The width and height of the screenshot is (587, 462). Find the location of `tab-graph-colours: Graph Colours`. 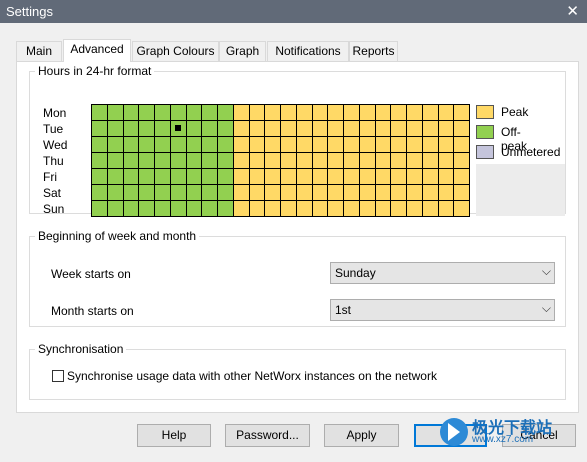

tab-graph-colours: Graph Colours is located at coordinates (175, 51).